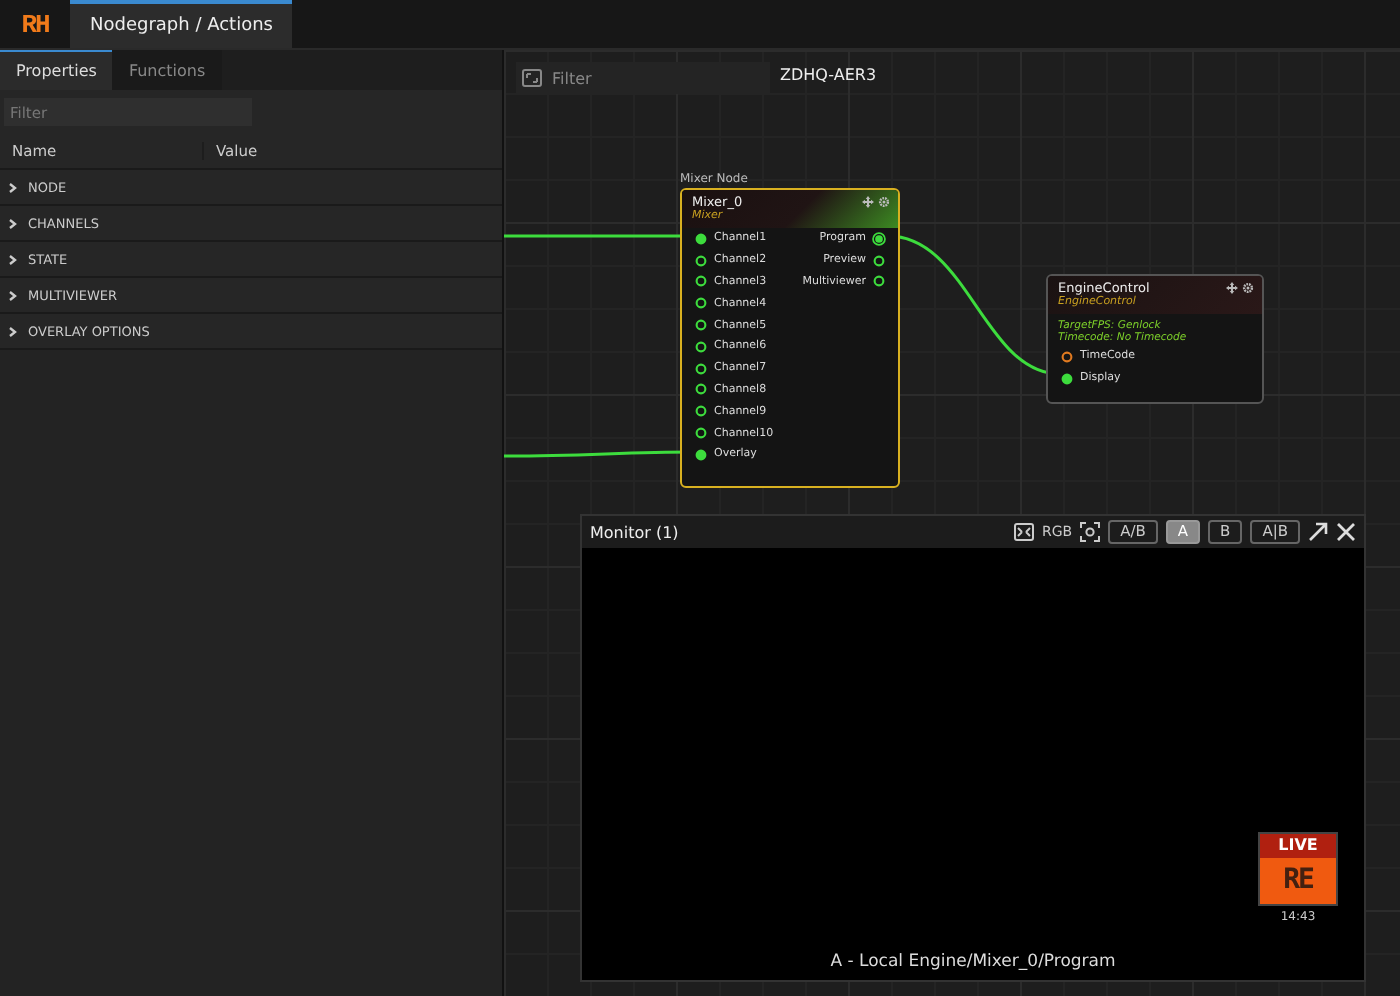  I want to click on live-label: LIVE, so click(1298, 846).